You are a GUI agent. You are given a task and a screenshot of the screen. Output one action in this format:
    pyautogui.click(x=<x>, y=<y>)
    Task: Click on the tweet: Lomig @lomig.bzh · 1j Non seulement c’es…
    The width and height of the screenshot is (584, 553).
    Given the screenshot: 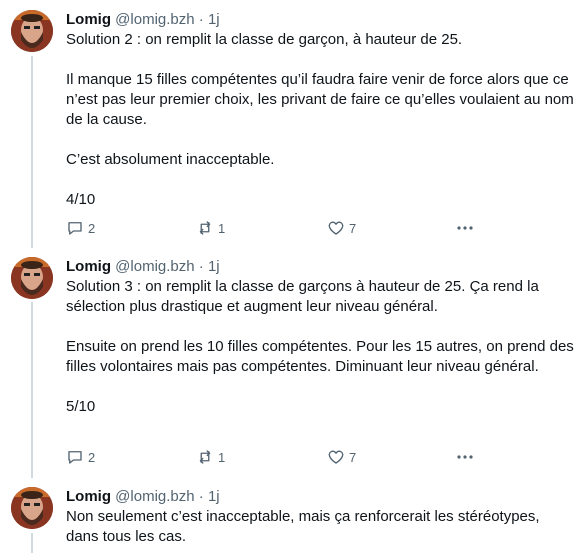 What is the action you would take?
    pyautogui.click(x=292, y=520)
    